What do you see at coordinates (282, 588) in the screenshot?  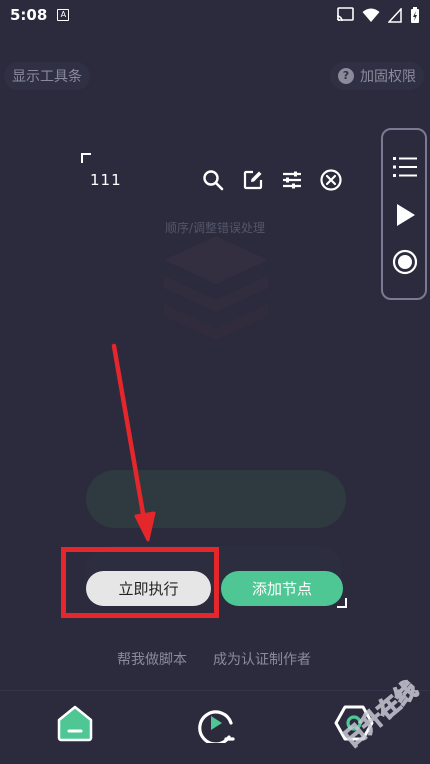 I see `add-node-button: 添加节点` at bounding box center [282, 588].